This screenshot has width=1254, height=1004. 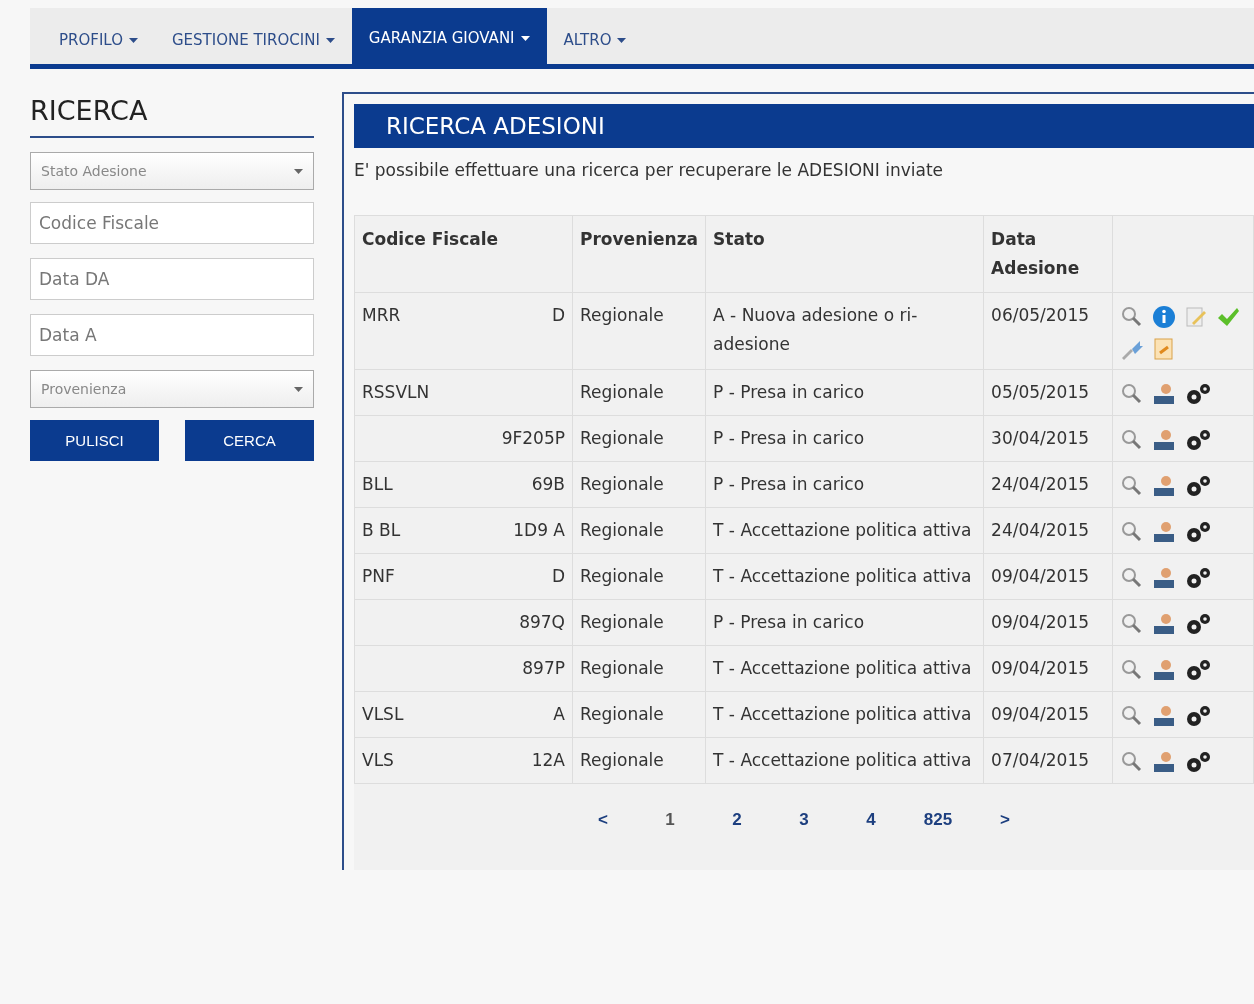 I want to click on page-link: 4, so click(x=871, y=840).